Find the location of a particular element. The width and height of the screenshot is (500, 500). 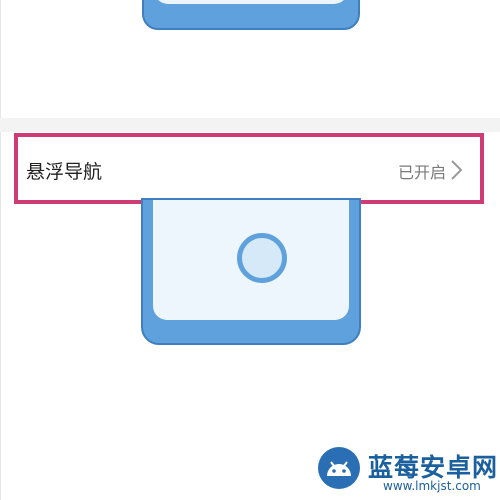

chevron-right-icon is located at coordinates (457, 170).